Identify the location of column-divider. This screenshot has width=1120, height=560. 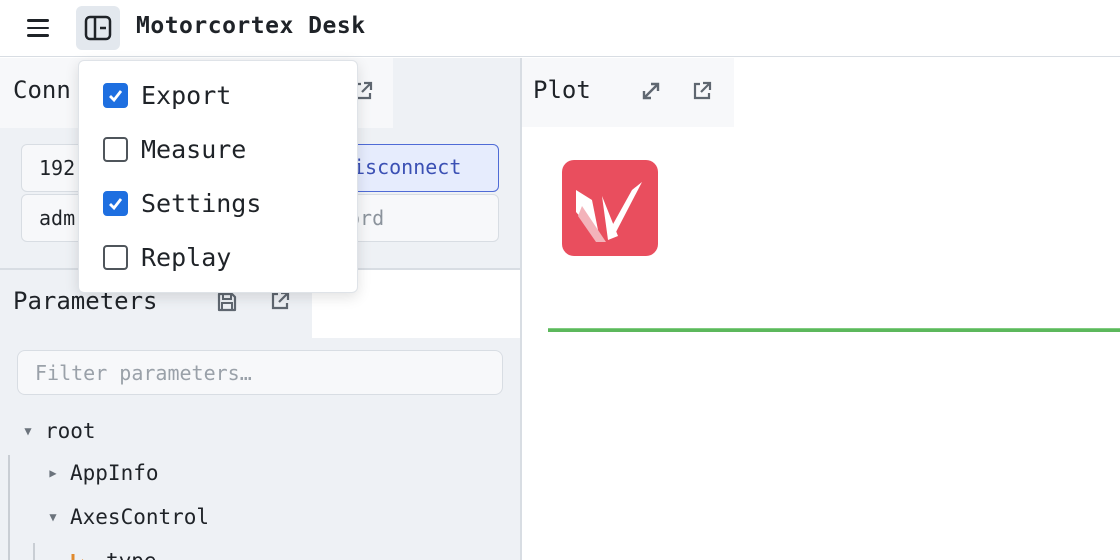
(521, 309).